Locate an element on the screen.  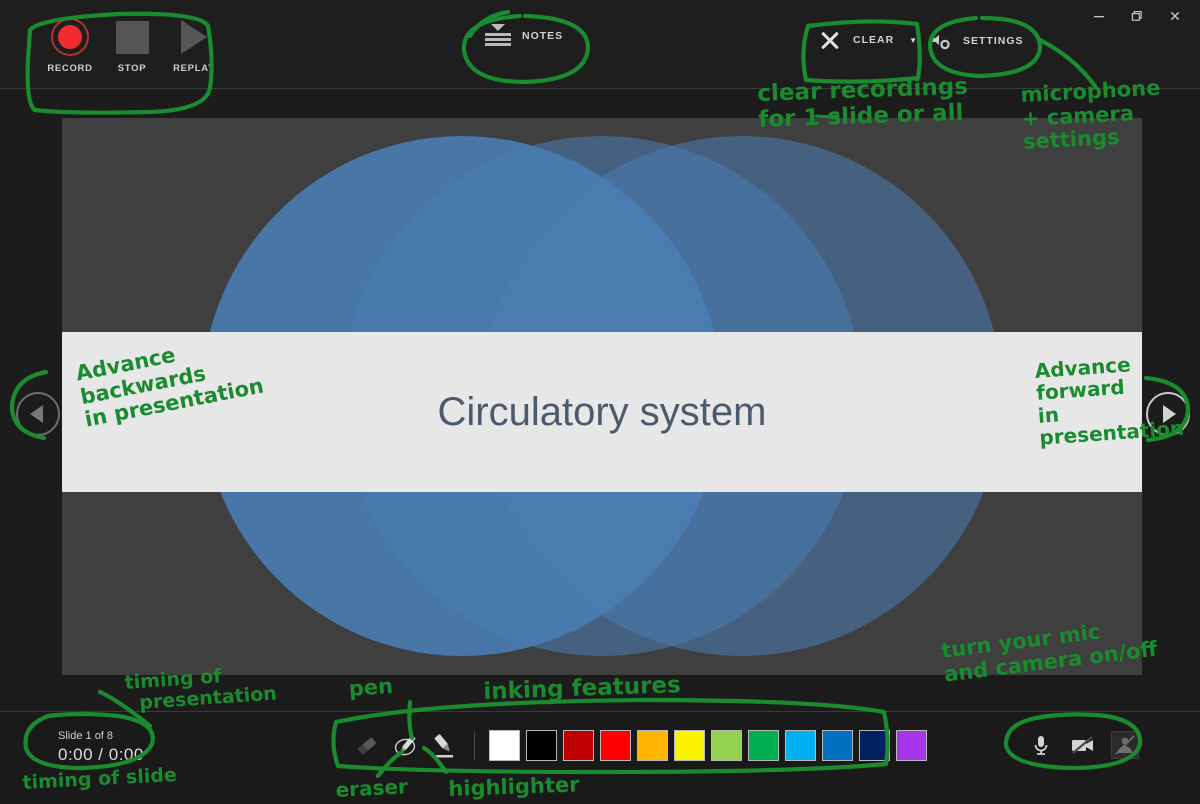
highlighter-icon is located at coordinates (443, 745).